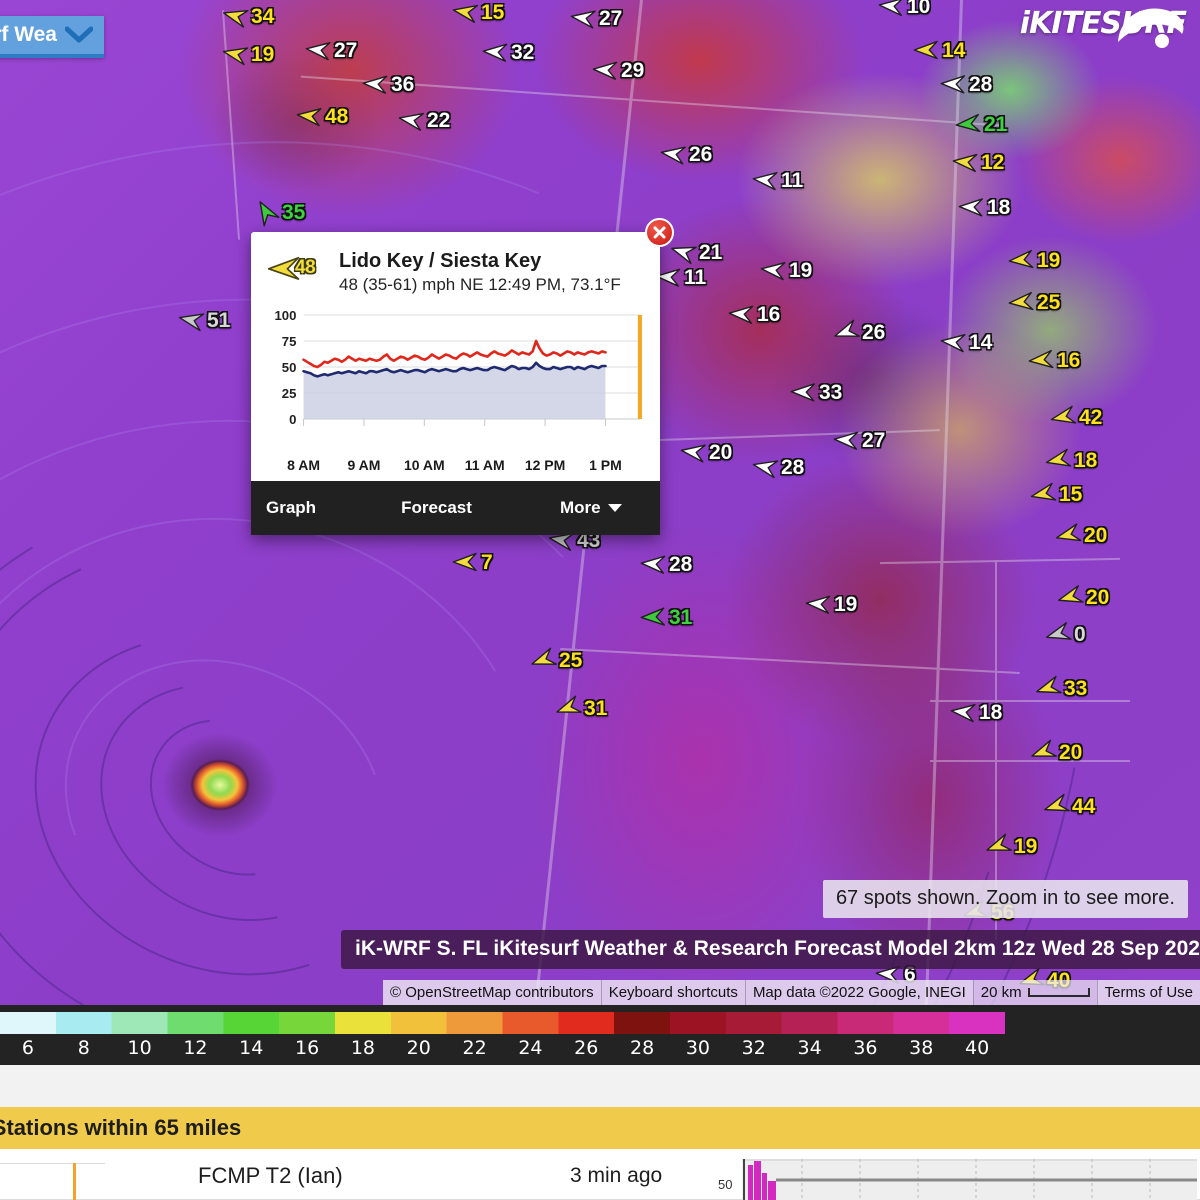 This screenshot has width=1200, height=1200. I want to click on tab-forecast: Forecast, so click(436, 508).